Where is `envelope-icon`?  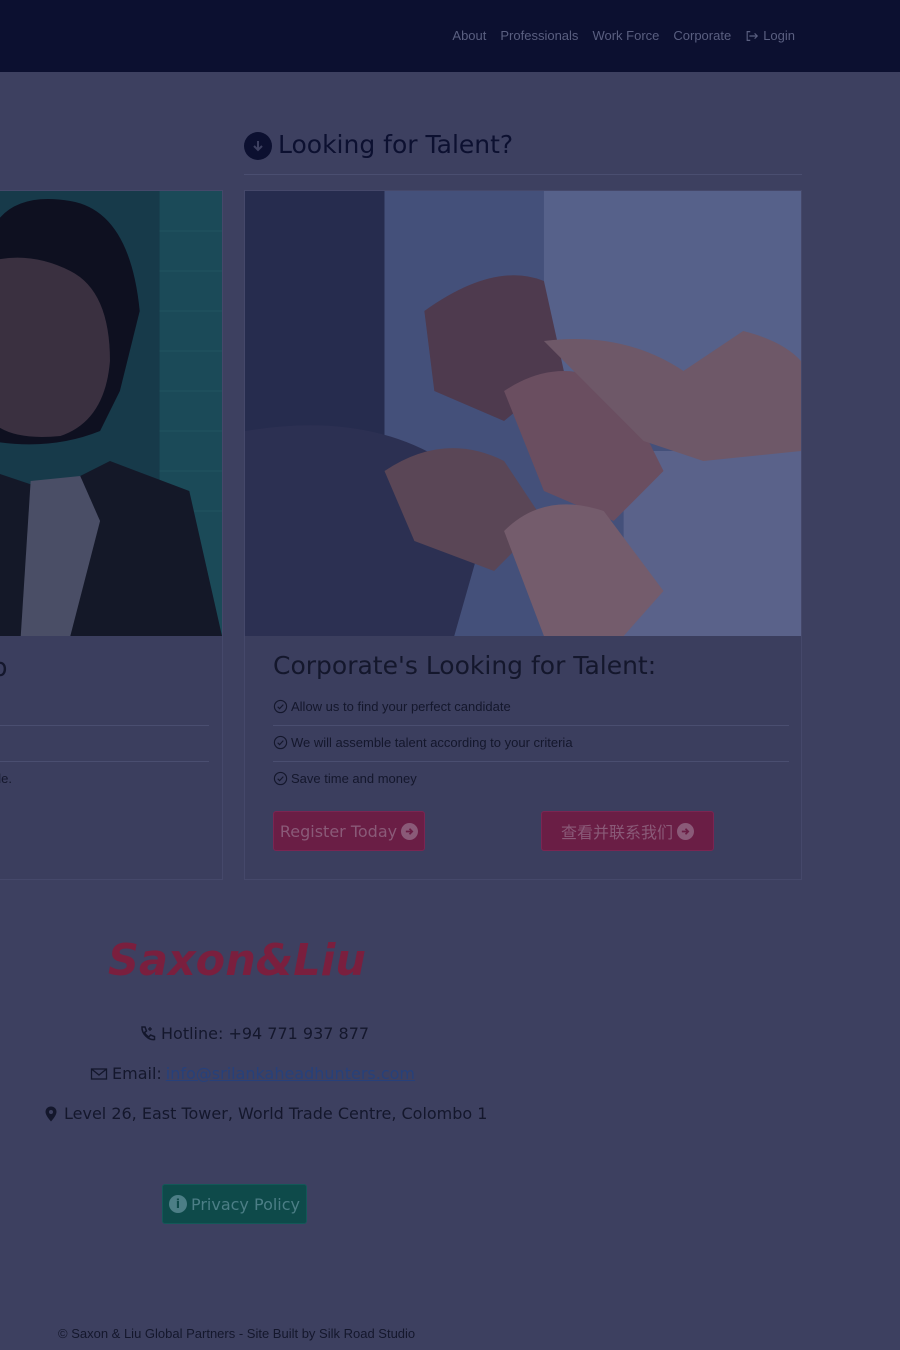
envelope-icon is located at coordinates (99, 1073).